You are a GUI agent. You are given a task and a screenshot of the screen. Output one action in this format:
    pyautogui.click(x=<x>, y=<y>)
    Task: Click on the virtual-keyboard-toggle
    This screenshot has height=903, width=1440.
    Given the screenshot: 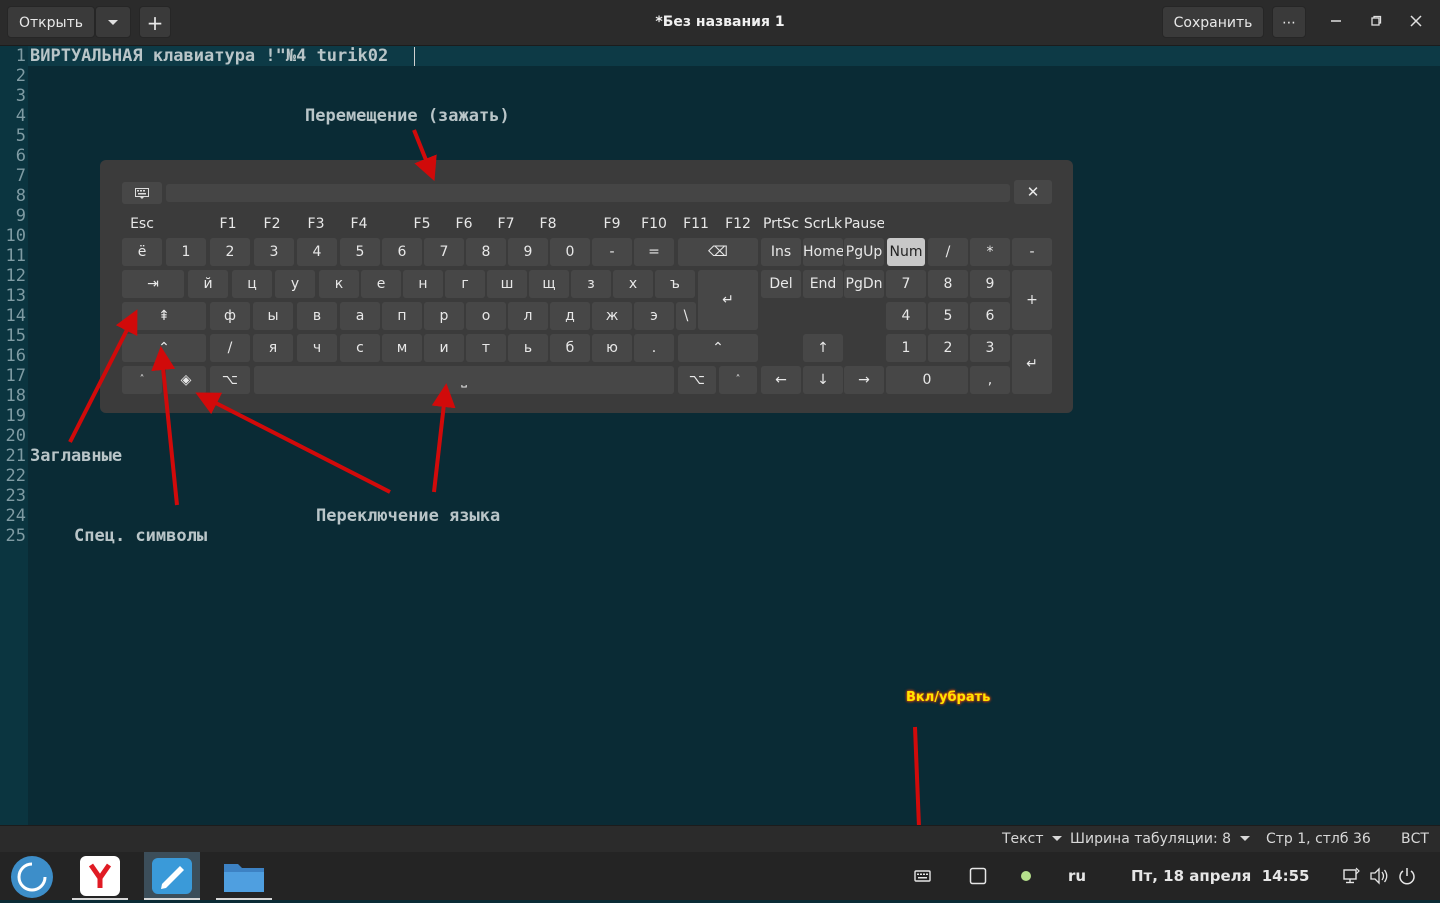 What is the action you would take?
    pyautogui.click(x=923, y=876)
    